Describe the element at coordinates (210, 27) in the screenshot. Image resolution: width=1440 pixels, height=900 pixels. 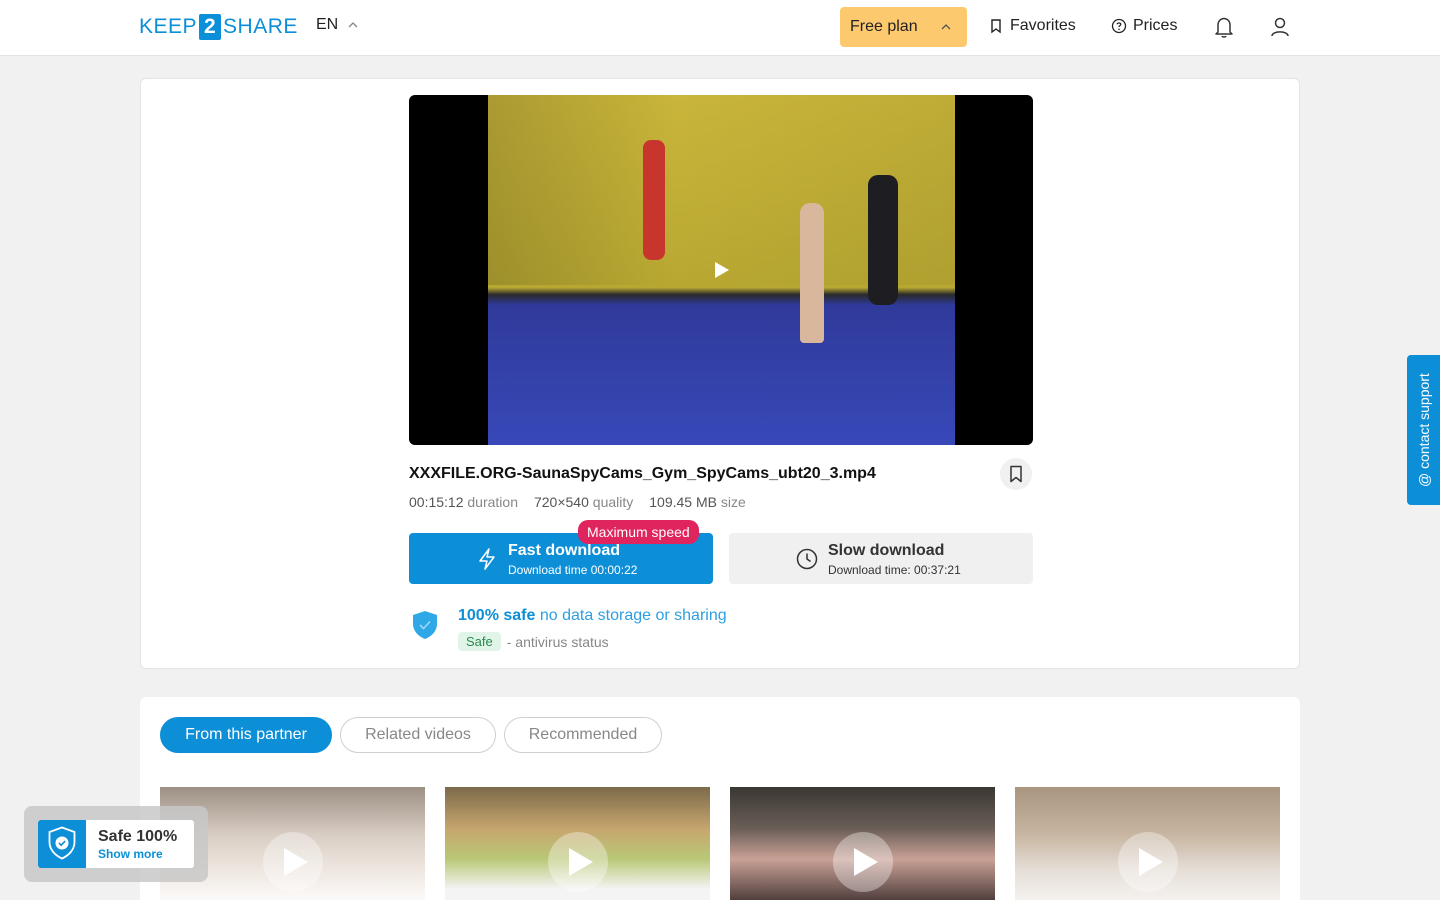
I see `logo-two: 2` at that location.